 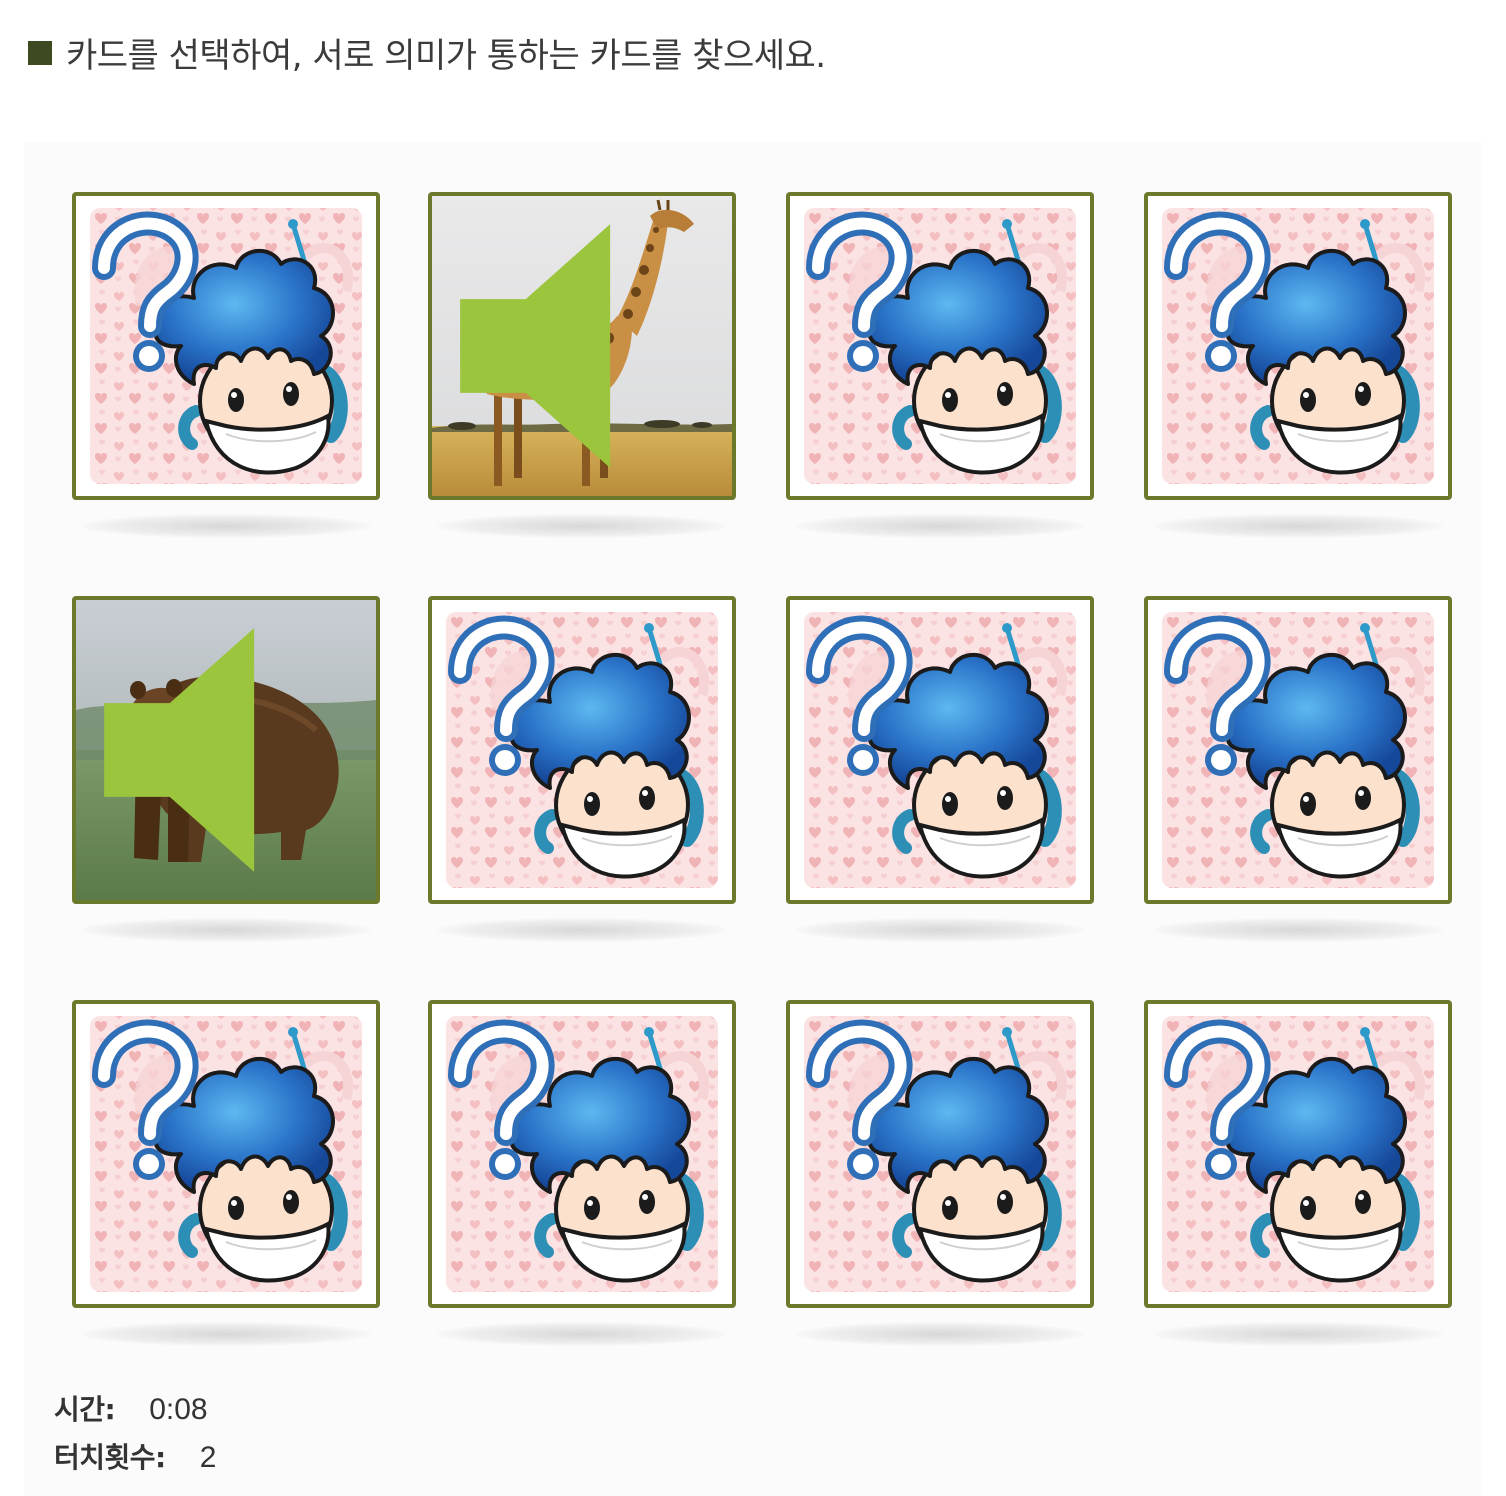 What do you see at coordinates (85, 1409) in the screenshot?
I see `time-label: 시간:` at bounding box center [85, 1409].